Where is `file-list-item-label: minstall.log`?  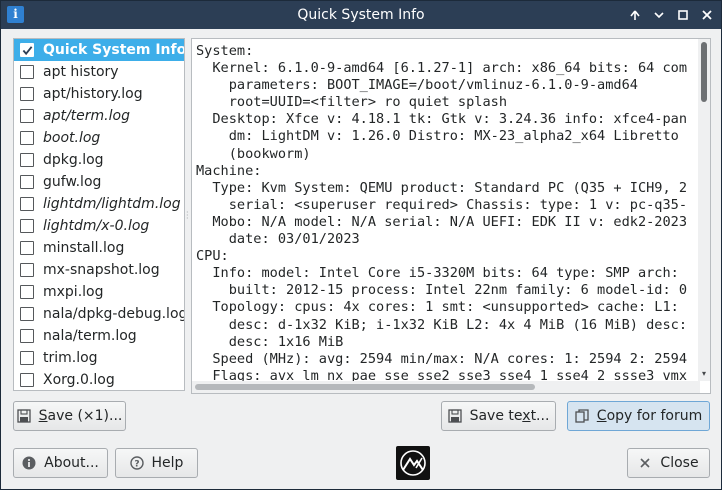 file-list-item-label: minstall.log is located at coordinates (84, 248).